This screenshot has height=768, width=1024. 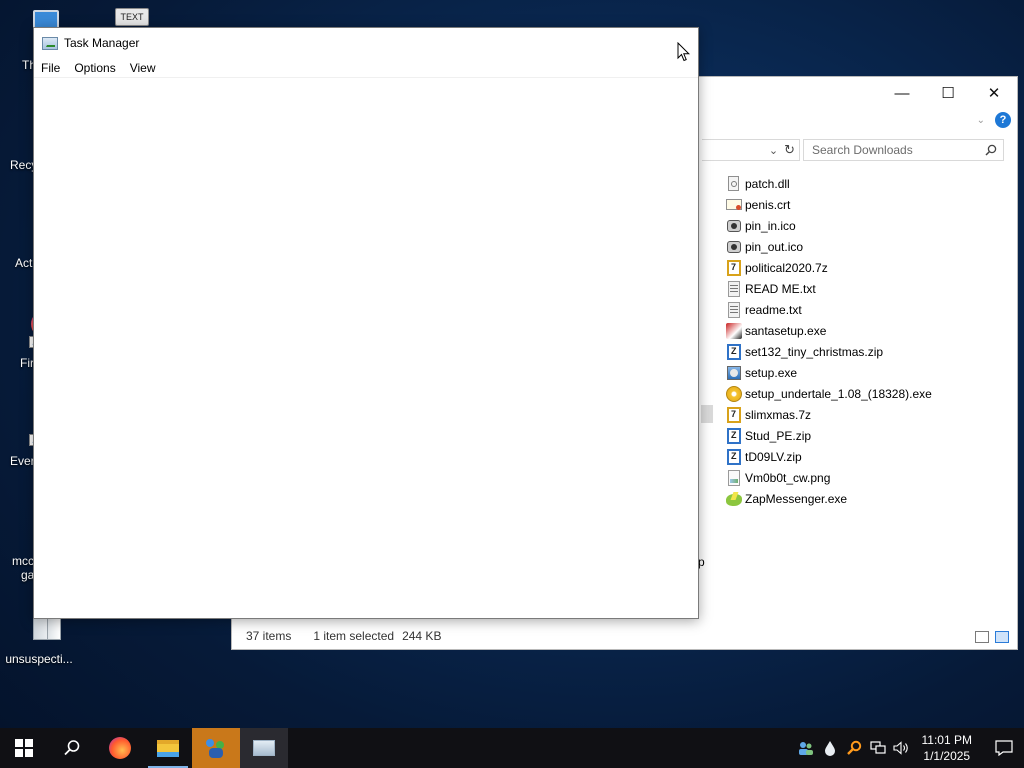 What do you see at coordinates (512, 748) in the screenshot?
I see `taskbar: 11:01 PM 1/1/2025` at bounding box center [512, 748].